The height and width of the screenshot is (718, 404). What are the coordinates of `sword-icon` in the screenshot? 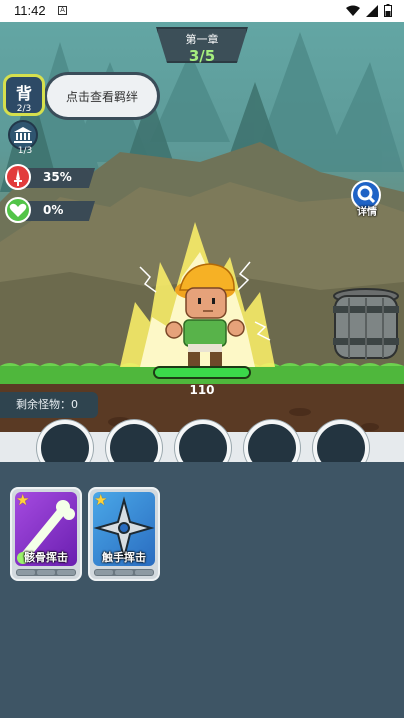 It's located at (18, 177).